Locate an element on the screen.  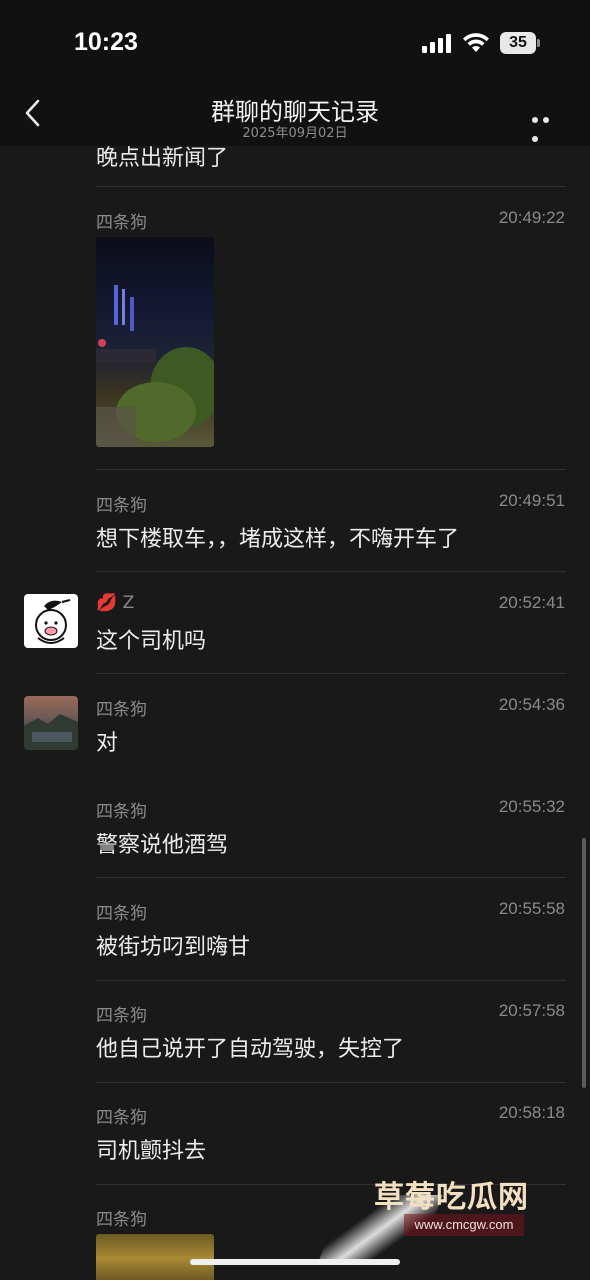
battery-level: 35 is located at coordinates (518, 43).